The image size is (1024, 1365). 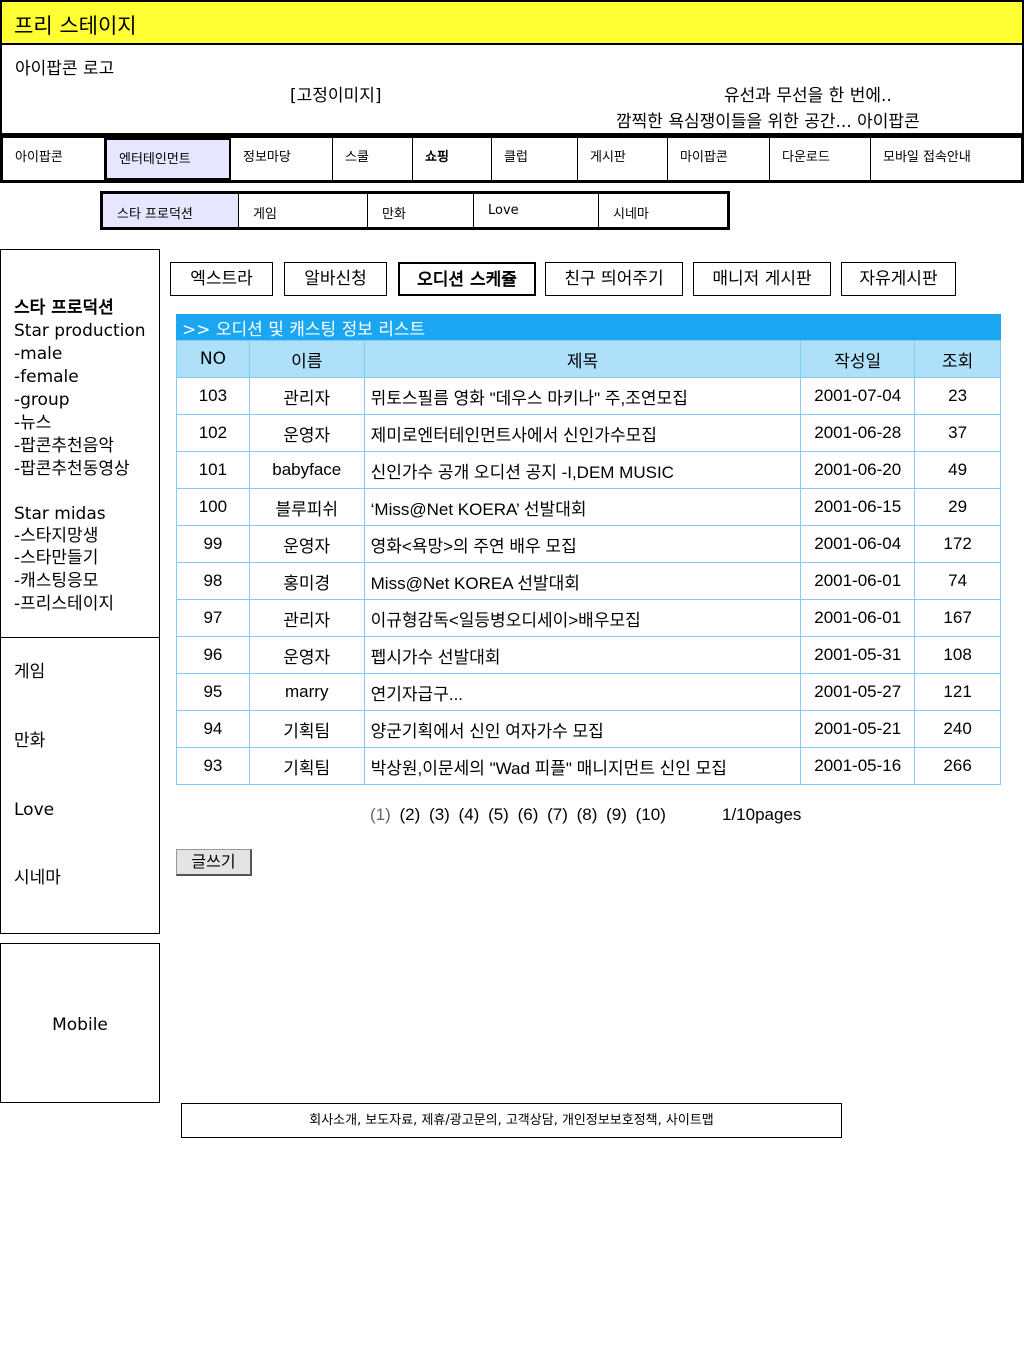 What do you see at coordinates (64, 446) in the screenshot?
I see `left-menu-item: -팝콘추천음악` at bounding box center [64, 446].